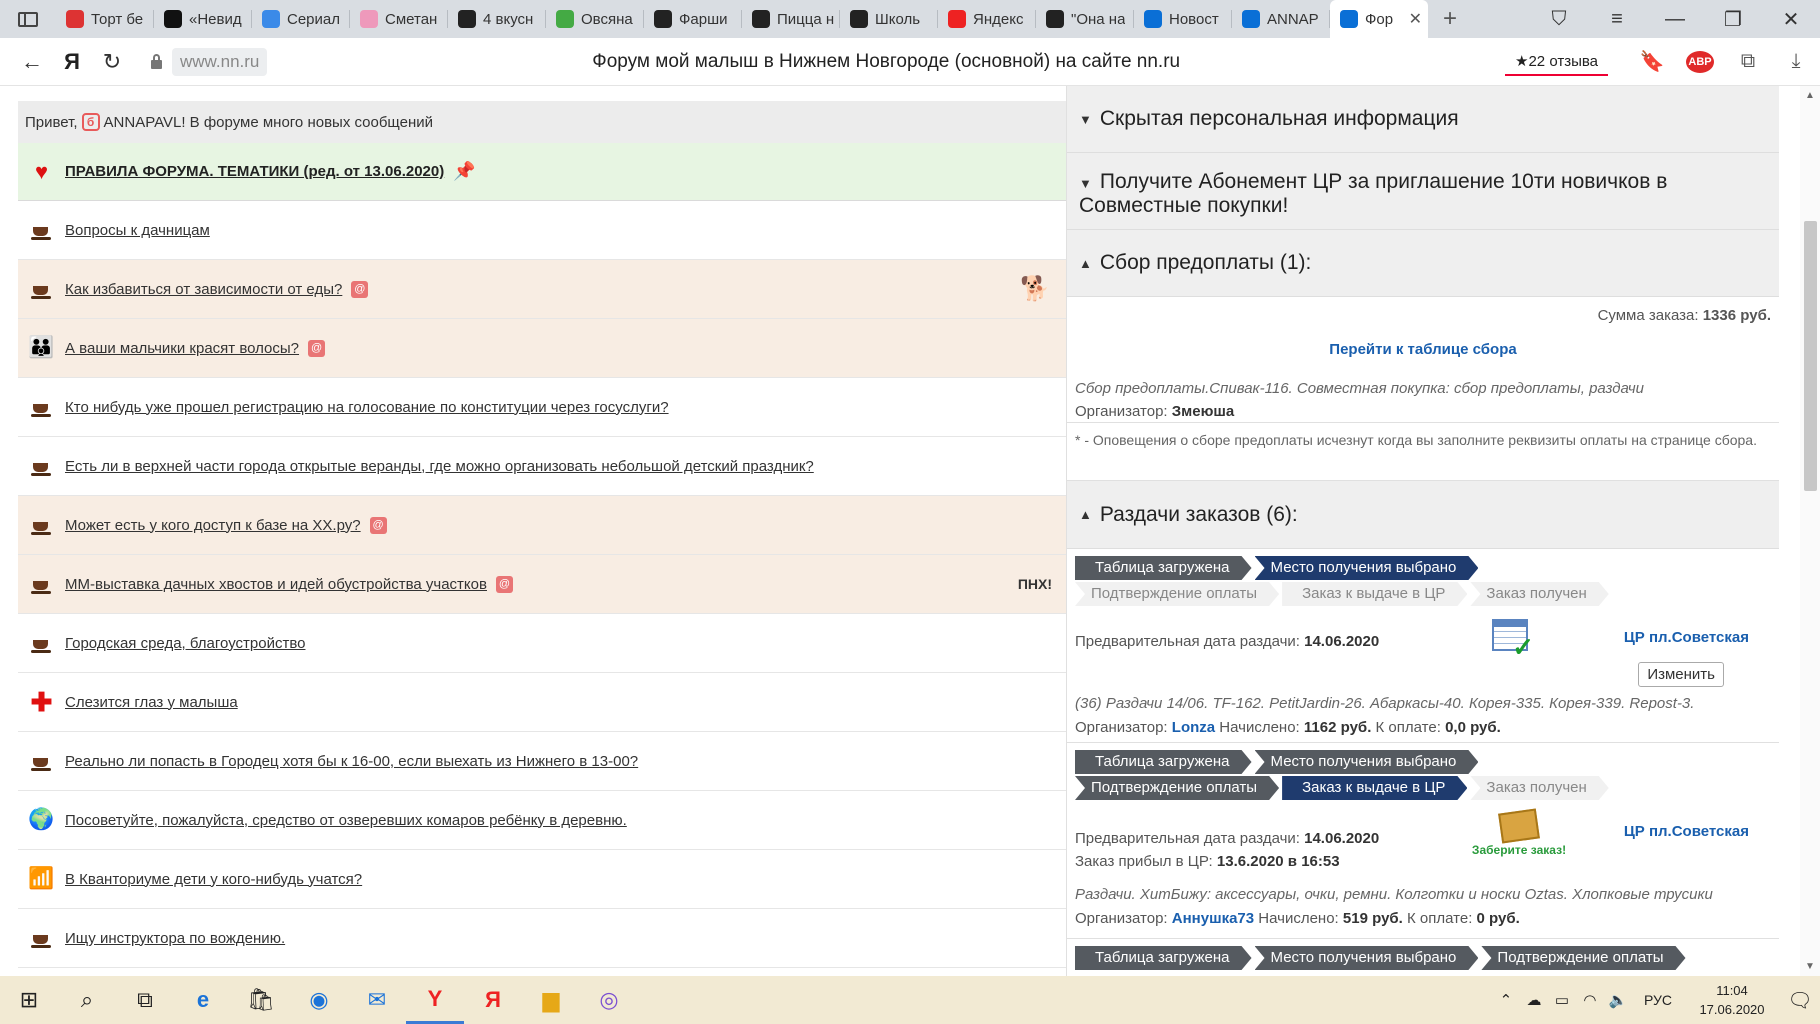  Describe the element at coordinates (1617, 19) in the screenshot. I see `menu-icon: ≡` at that location.